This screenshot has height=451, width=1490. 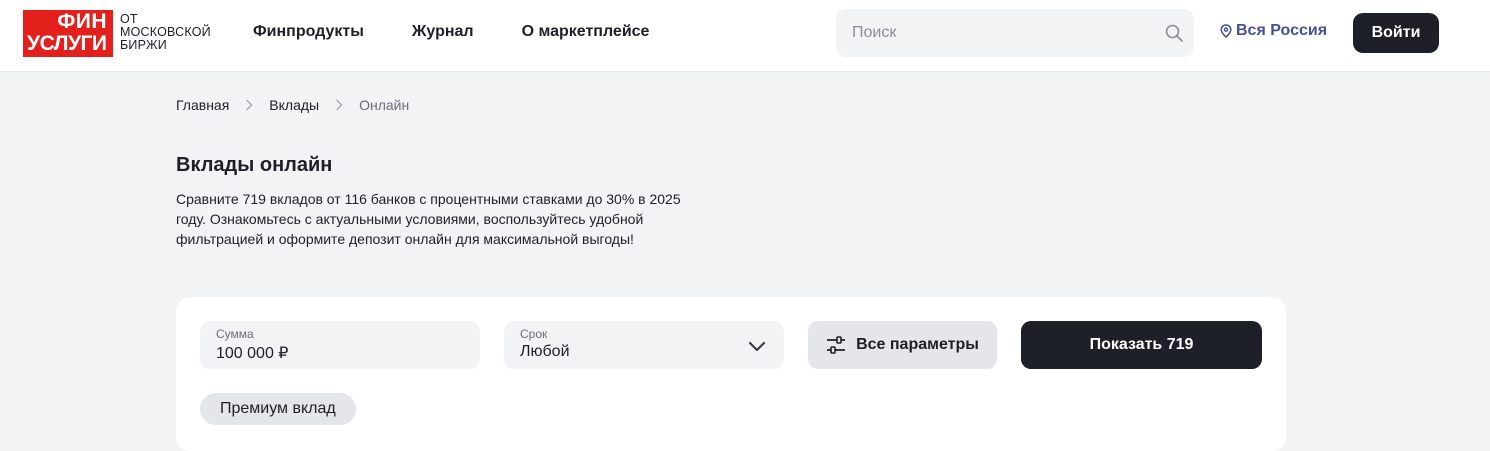 I want to click on logo-subtitle: ОТ МОСКОВСКОЙ БИРЖИ, so click(x=165, y=32).